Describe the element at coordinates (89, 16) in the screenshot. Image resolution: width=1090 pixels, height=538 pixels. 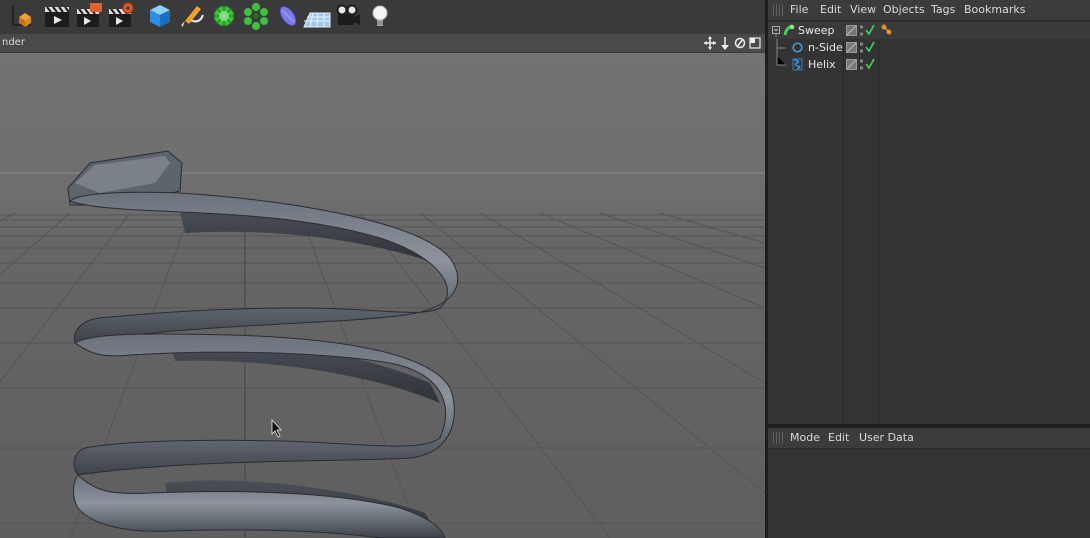
I see `render-to-picture-viewer-icon` at that location.